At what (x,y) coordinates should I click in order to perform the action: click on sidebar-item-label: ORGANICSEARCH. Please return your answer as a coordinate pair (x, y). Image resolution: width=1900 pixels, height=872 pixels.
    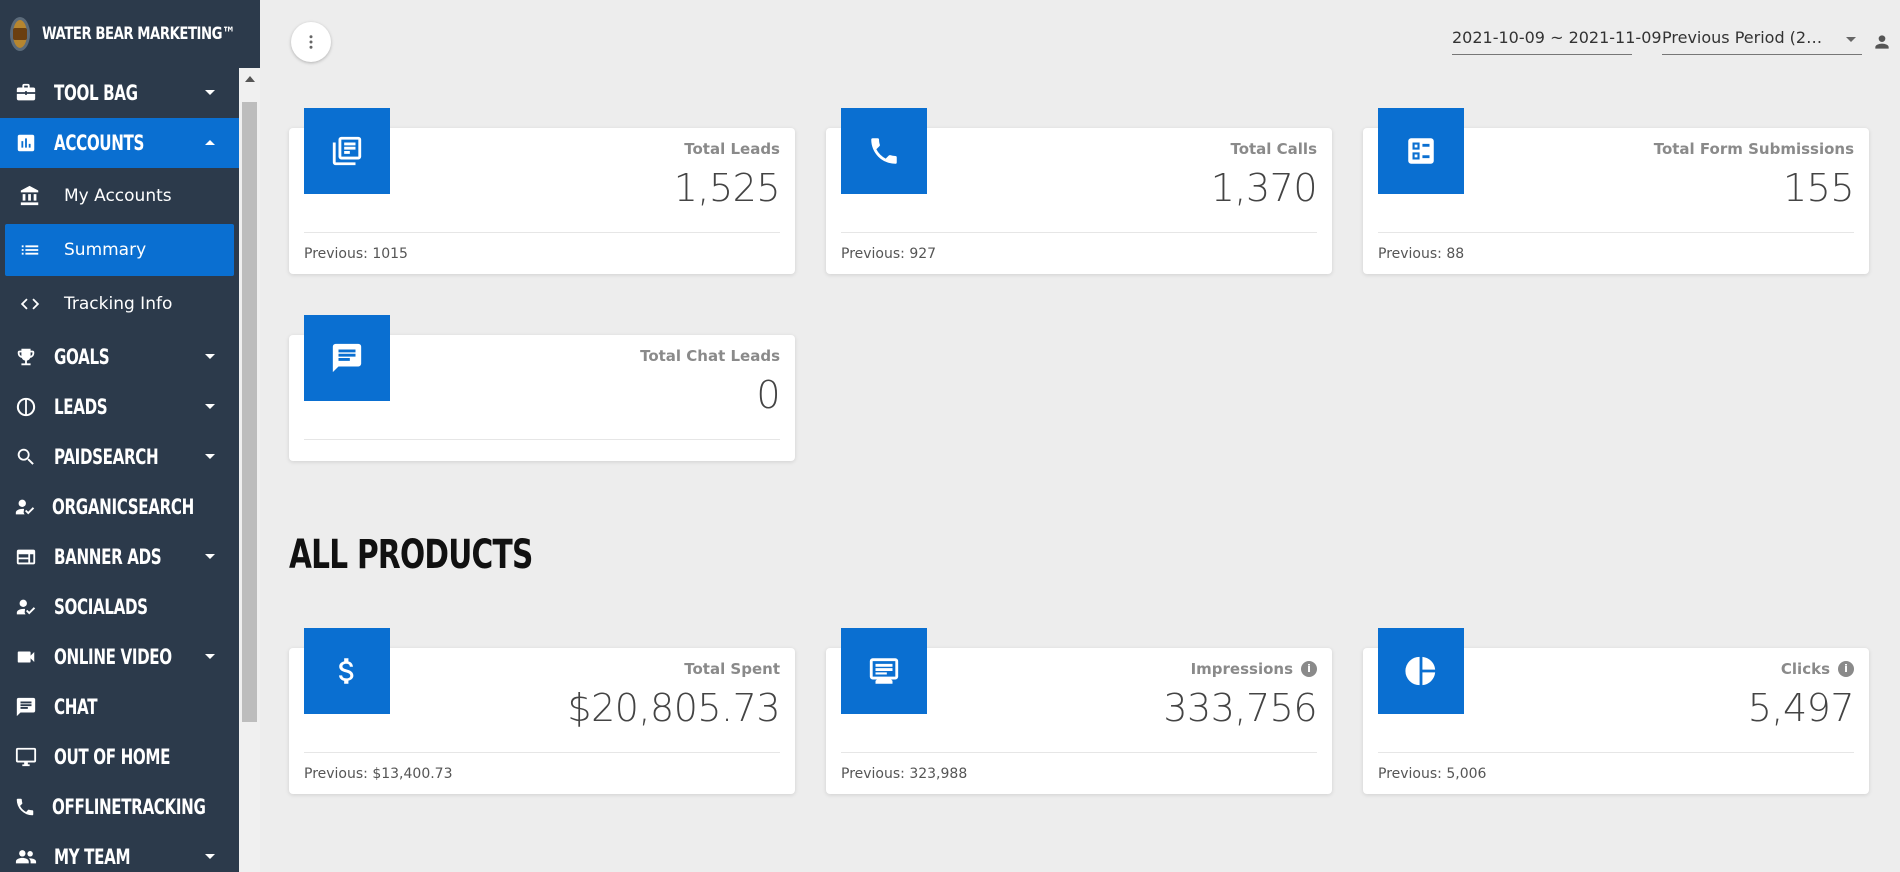
    Looking at the image, I should click on (123, 507).